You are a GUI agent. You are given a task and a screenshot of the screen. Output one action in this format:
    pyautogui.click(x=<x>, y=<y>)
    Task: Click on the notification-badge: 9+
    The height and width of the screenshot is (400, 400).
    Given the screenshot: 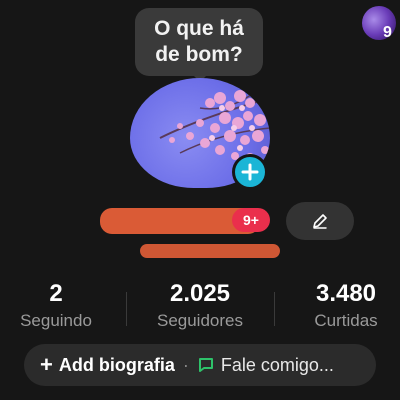 What is the action you would take?
    pyautogui.click(x=251, y=220)
    